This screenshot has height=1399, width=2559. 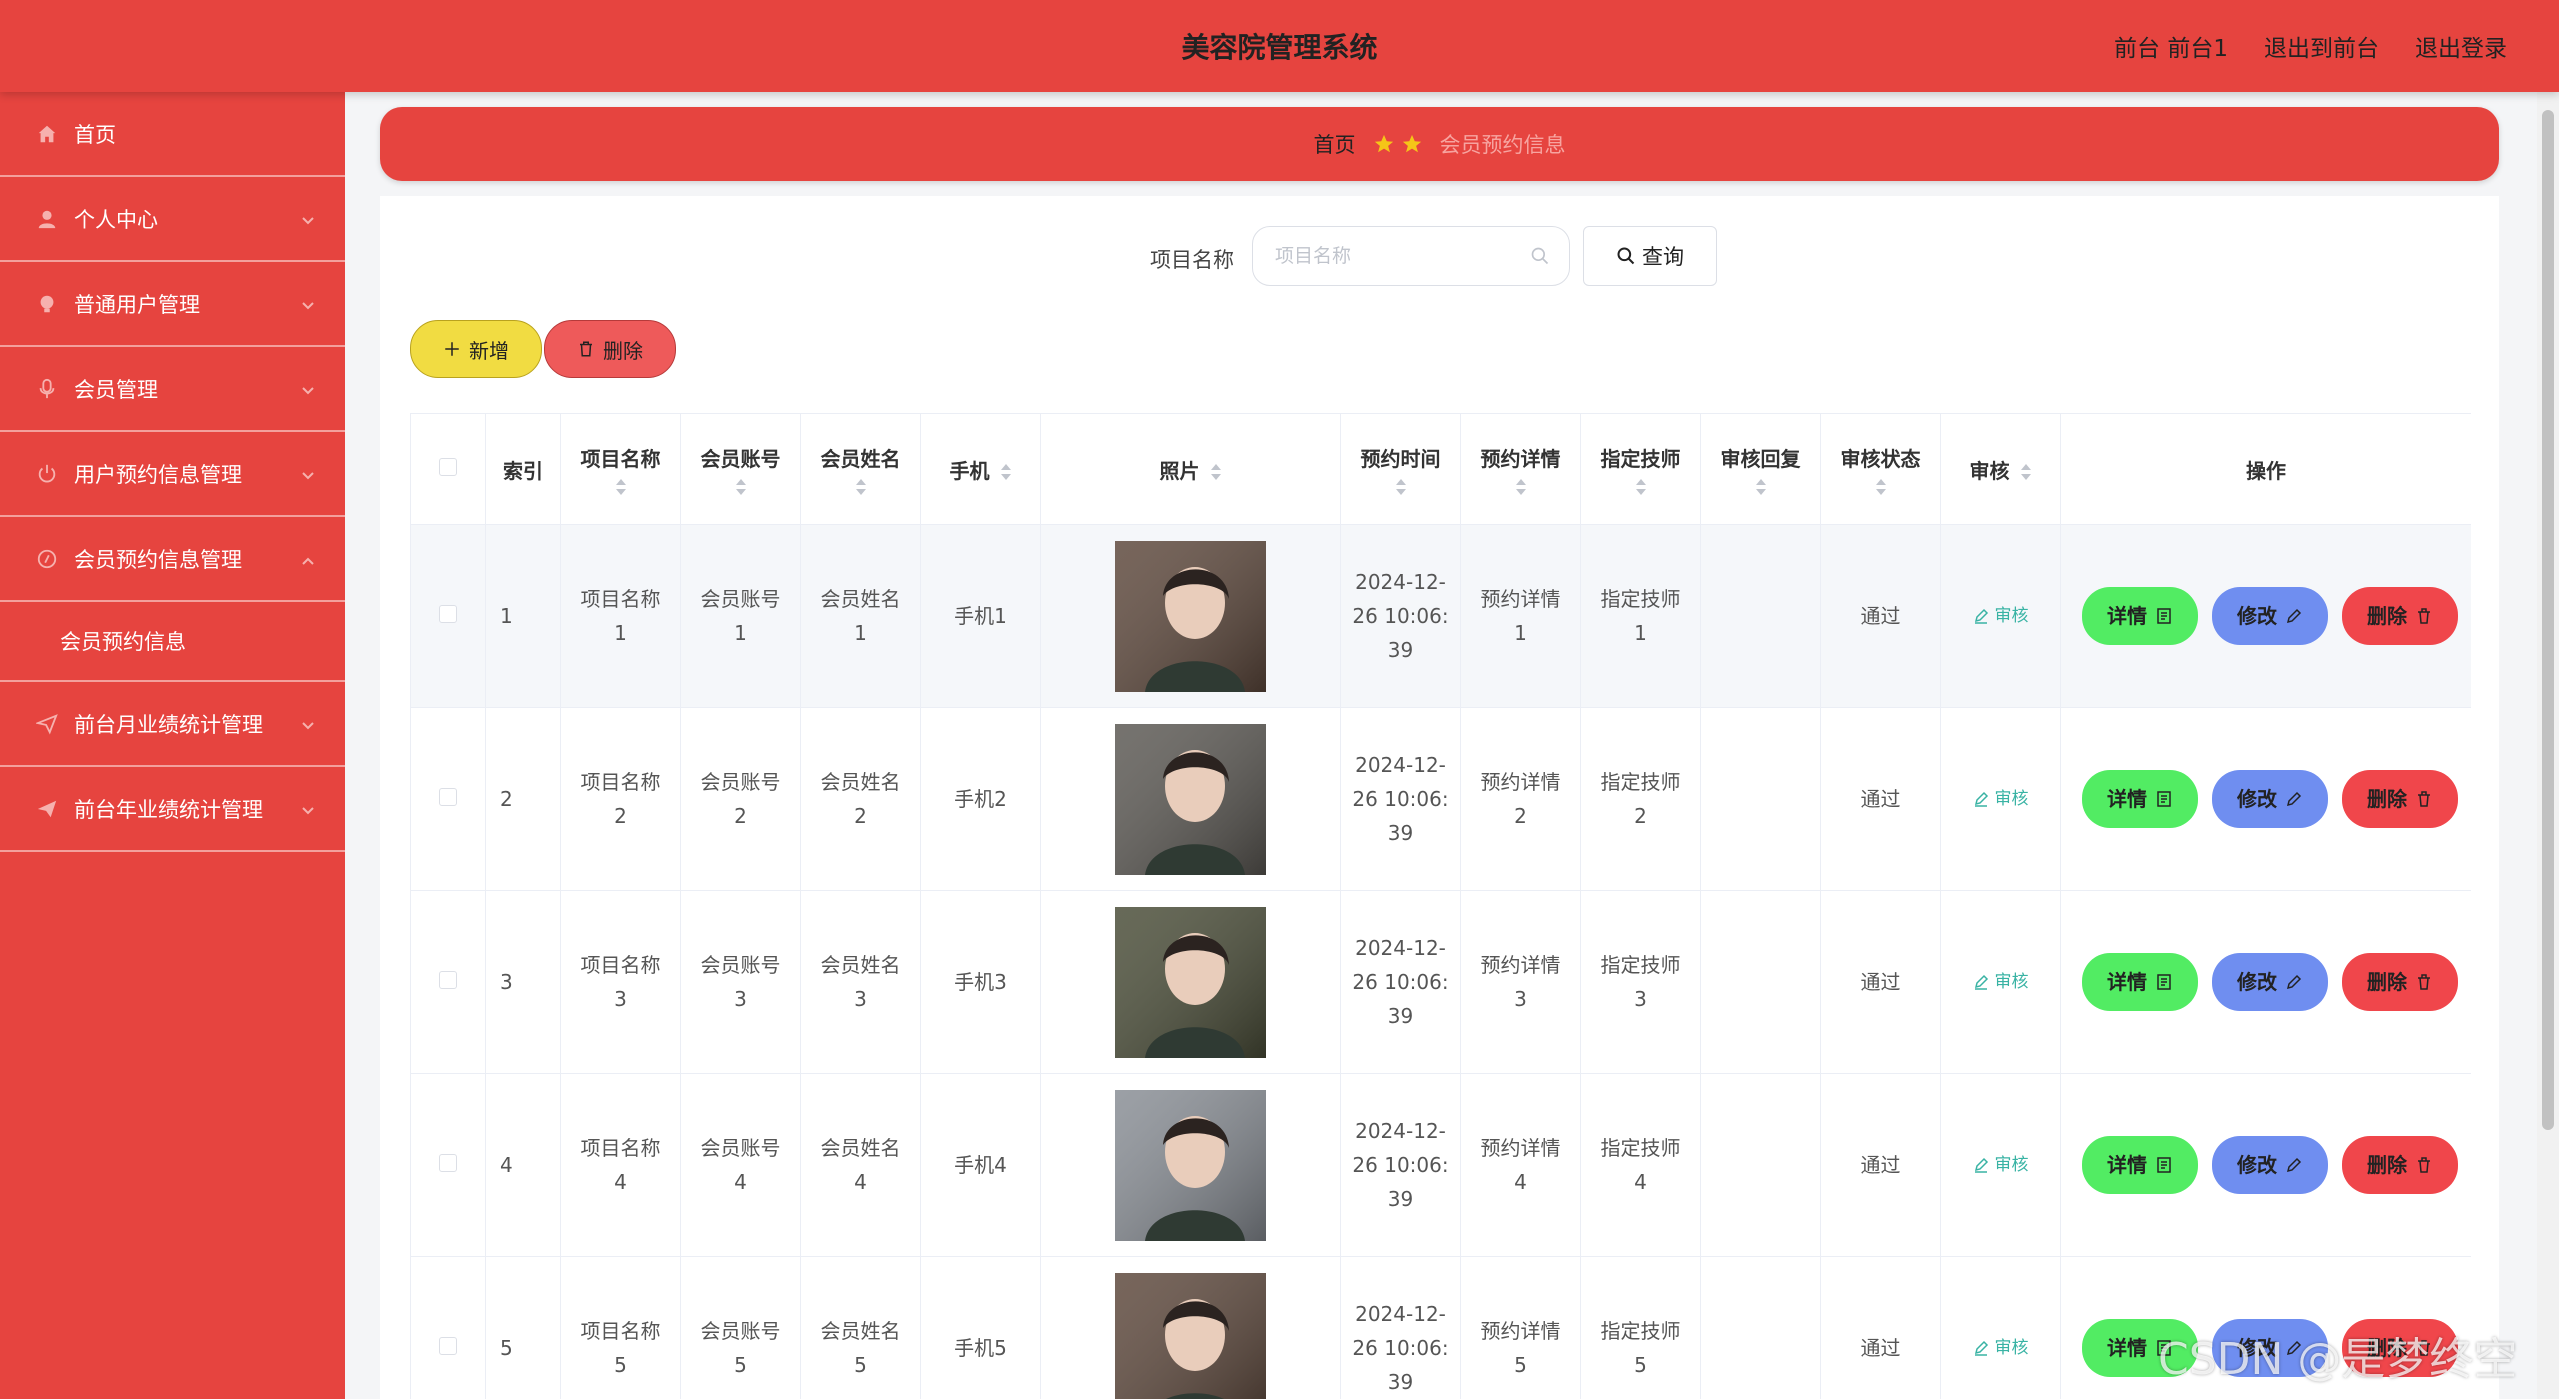 I want to click on time-cell: 2024-12- 26 10:06: 39, so click(x=1400, y=1327).